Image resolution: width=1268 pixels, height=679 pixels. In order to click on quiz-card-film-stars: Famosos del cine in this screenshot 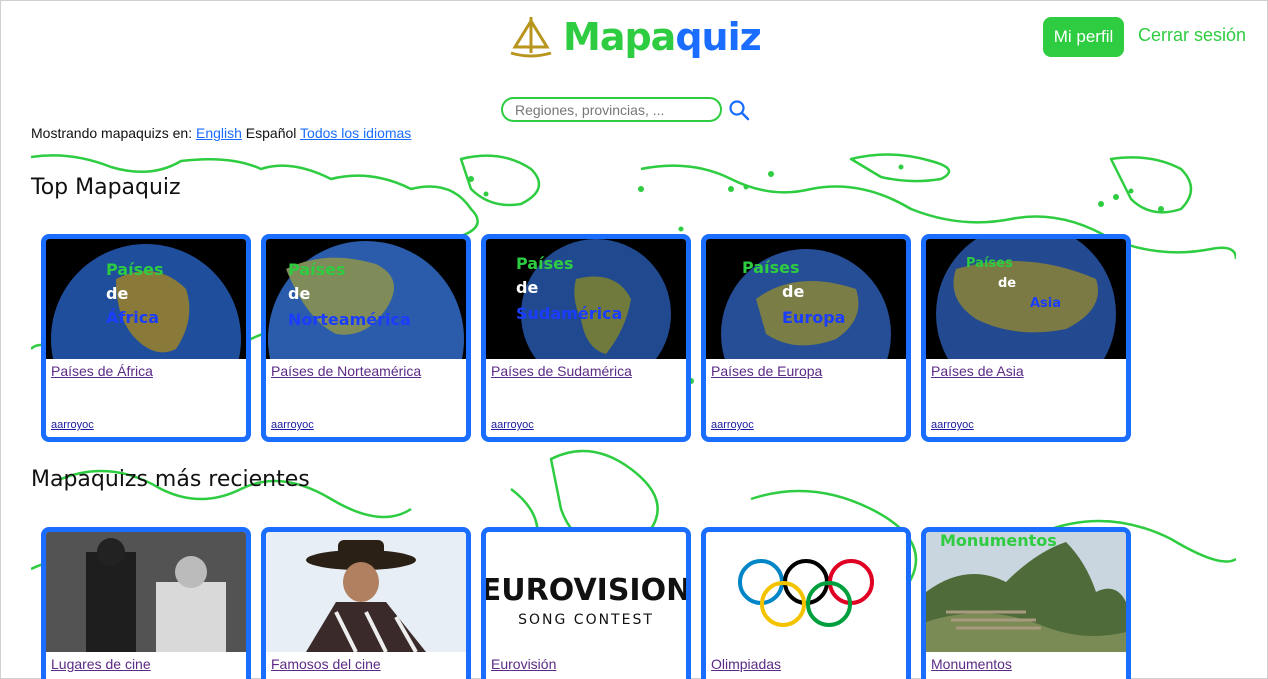, I will do `click(366, 603)`.